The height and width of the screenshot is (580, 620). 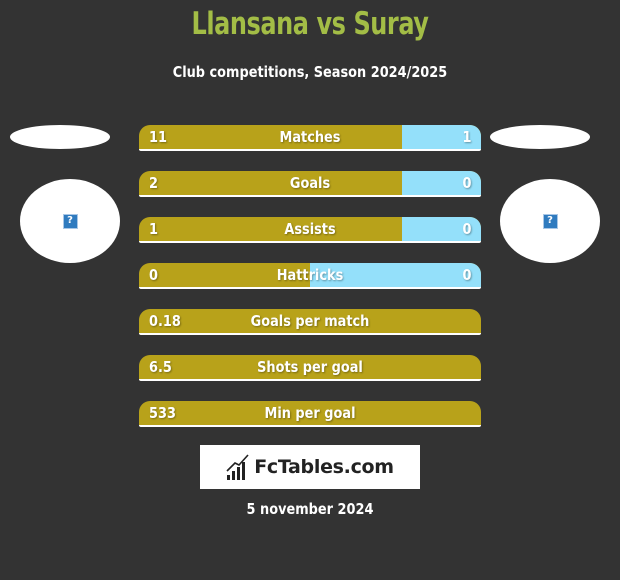 I want to click on competition-subtitle: Club competitions, Season 2024/2025, so click(x=310, y=72).